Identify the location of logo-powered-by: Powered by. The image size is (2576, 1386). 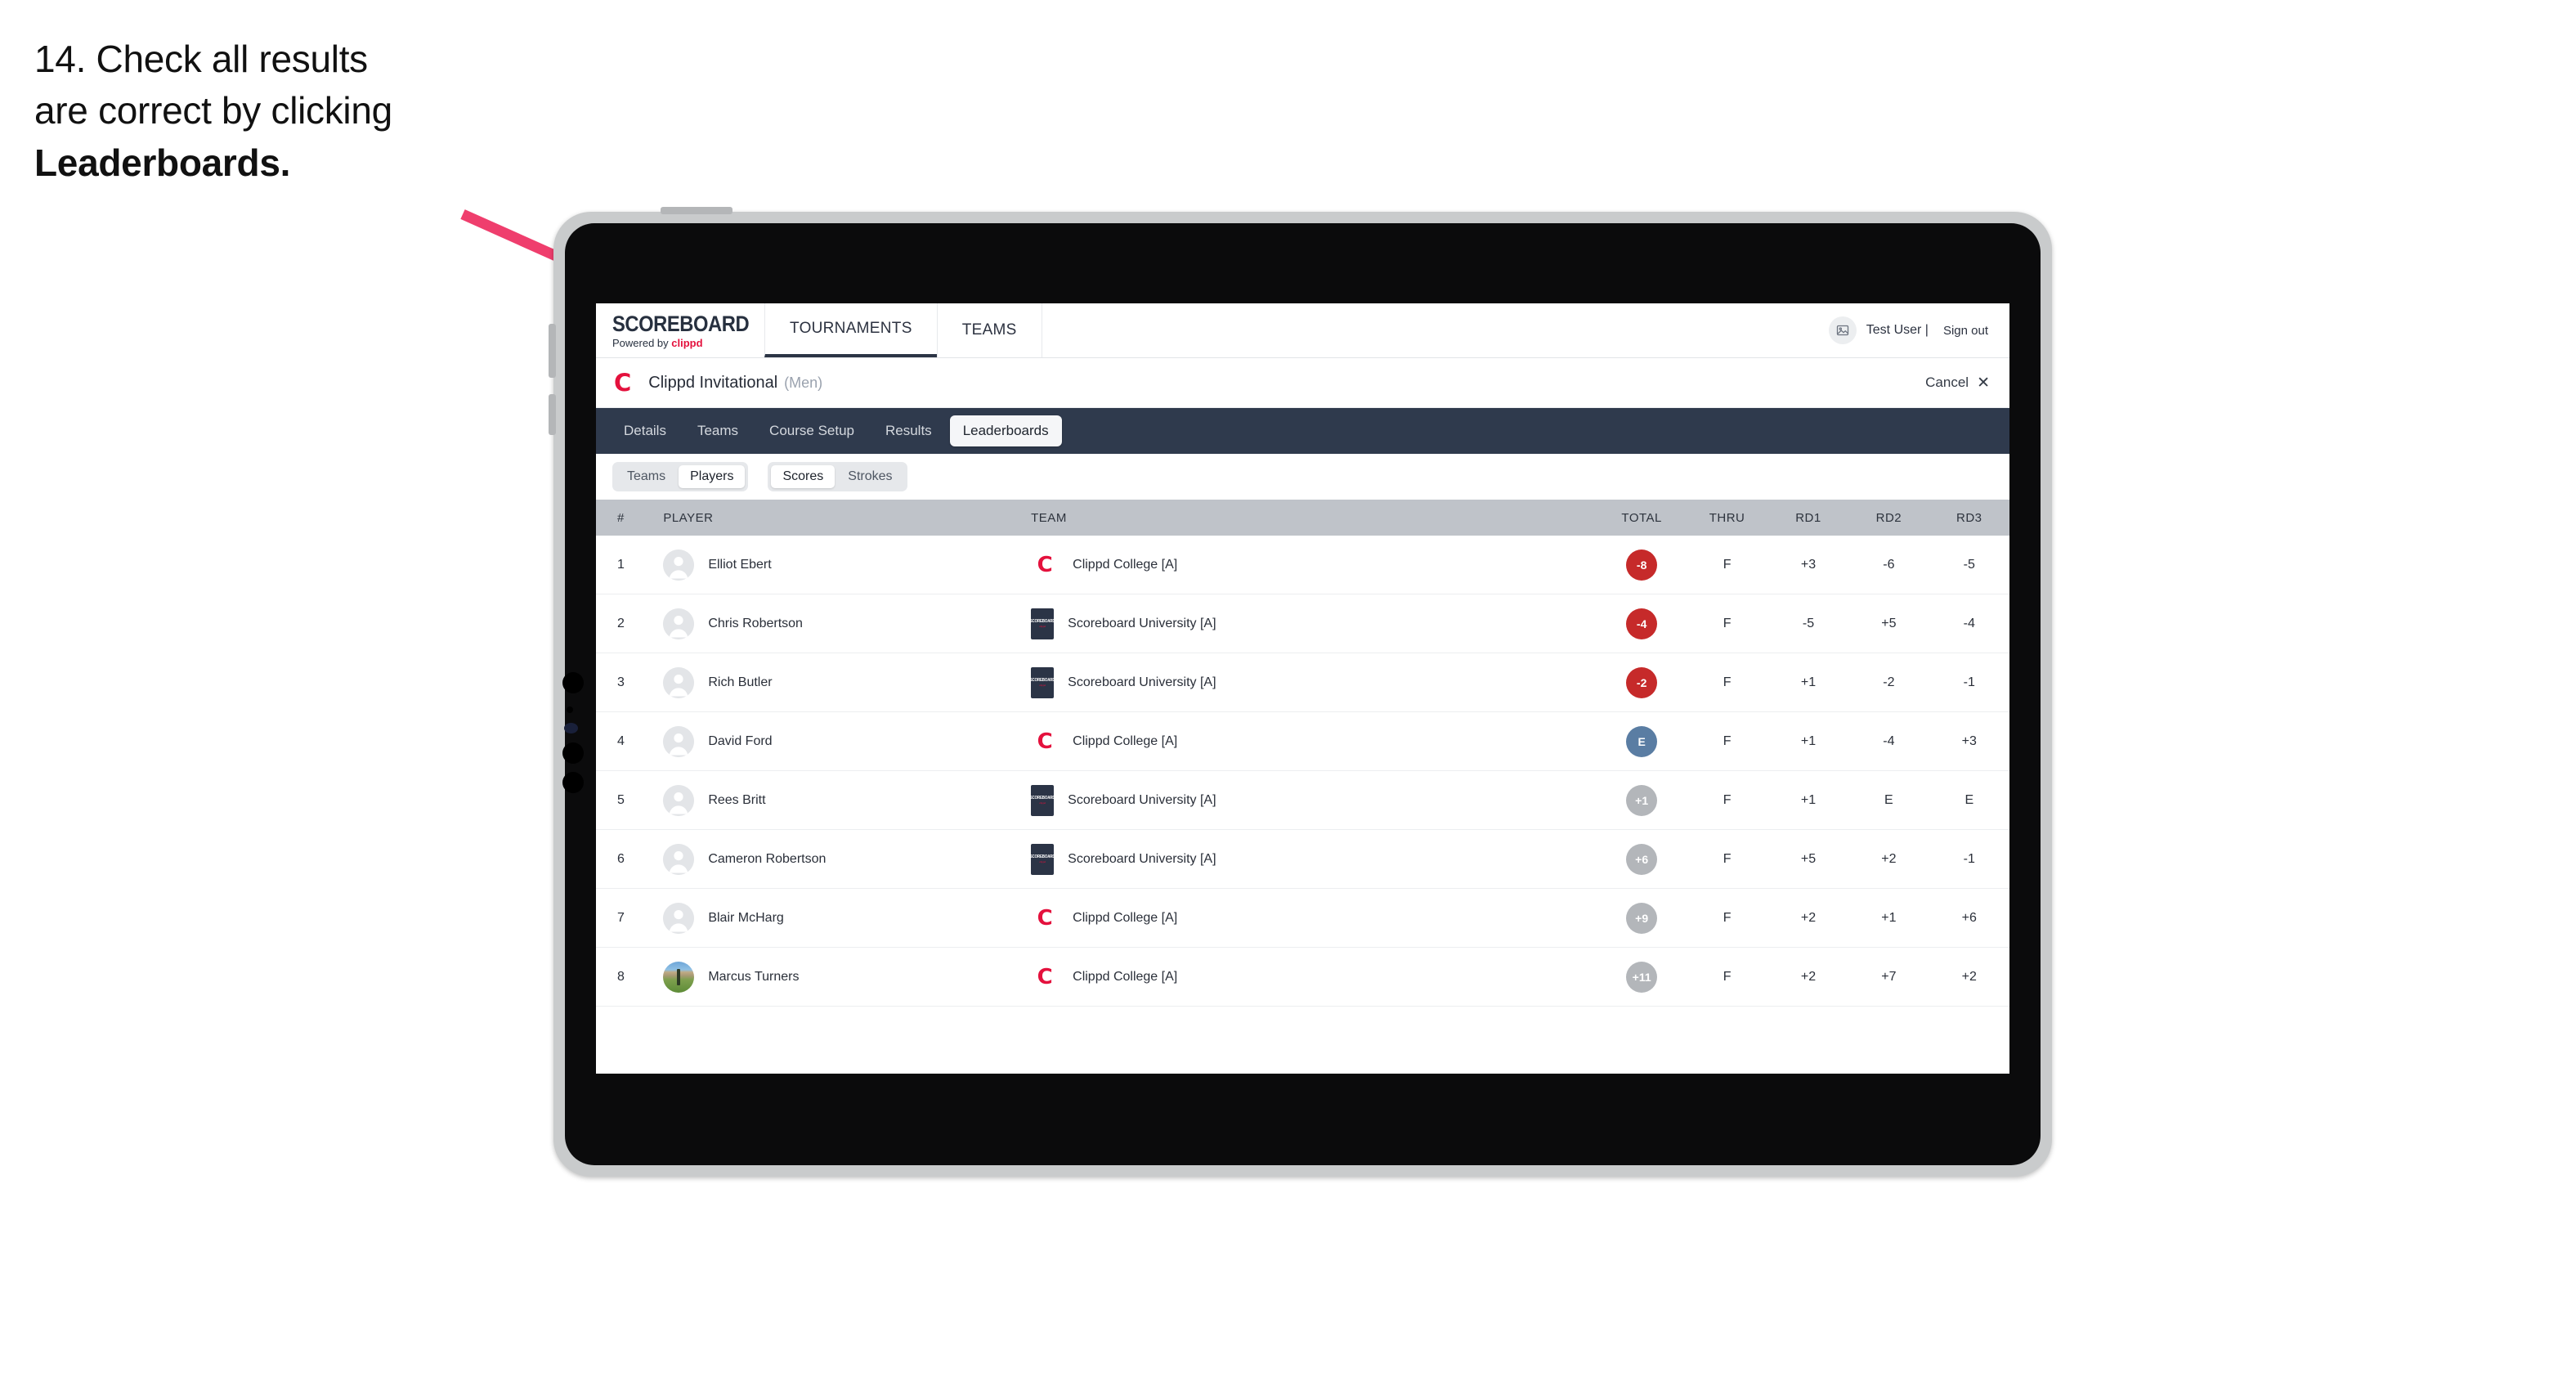
(641, 342).